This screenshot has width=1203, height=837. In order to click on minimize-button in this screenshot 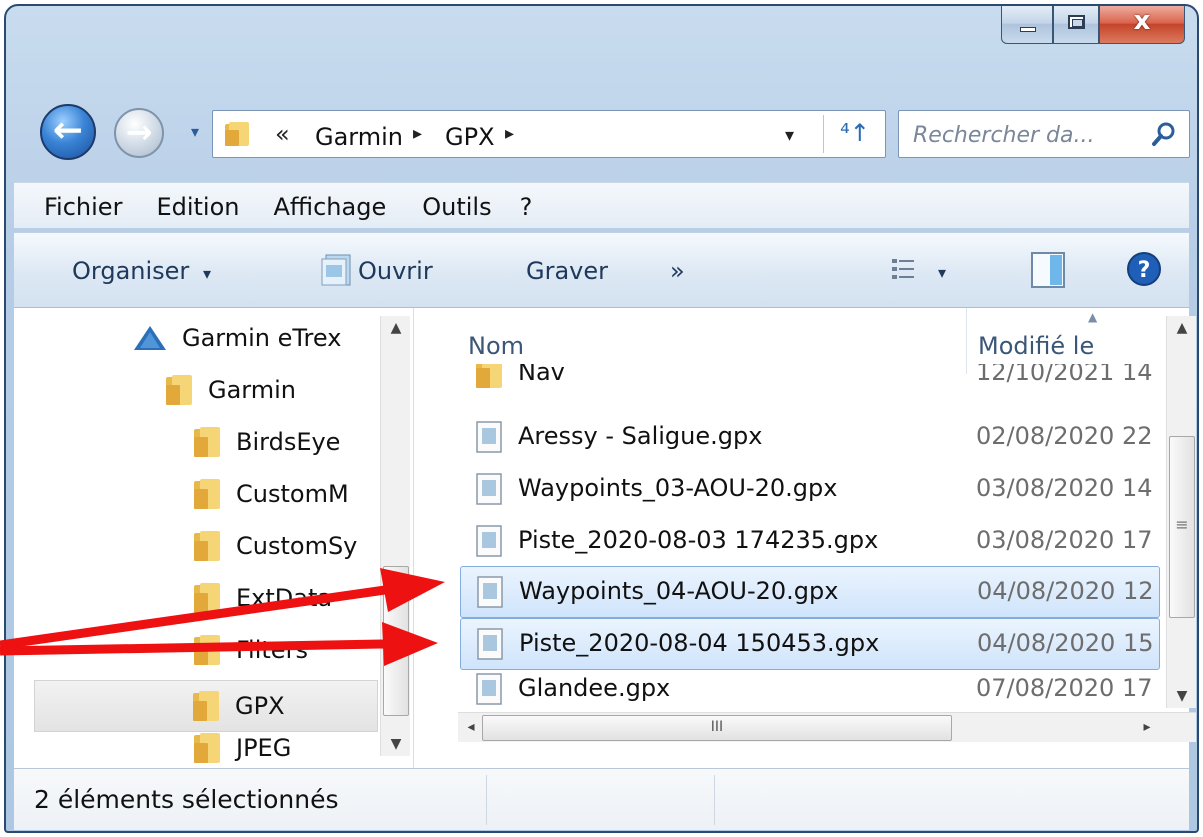, I will do `click(1027, 25)`.